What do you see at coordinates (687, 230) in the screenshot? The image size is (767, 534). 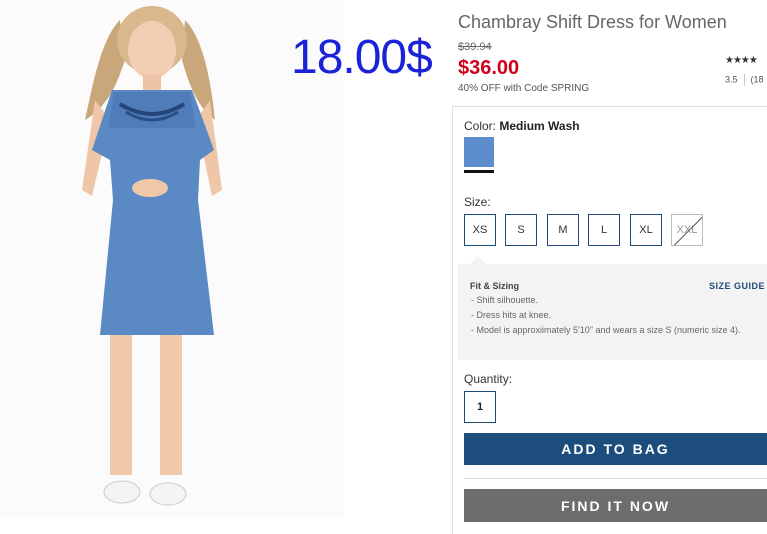 I see `size-option-xxl-unavailable: XXL` at bounding box center [687, 230].